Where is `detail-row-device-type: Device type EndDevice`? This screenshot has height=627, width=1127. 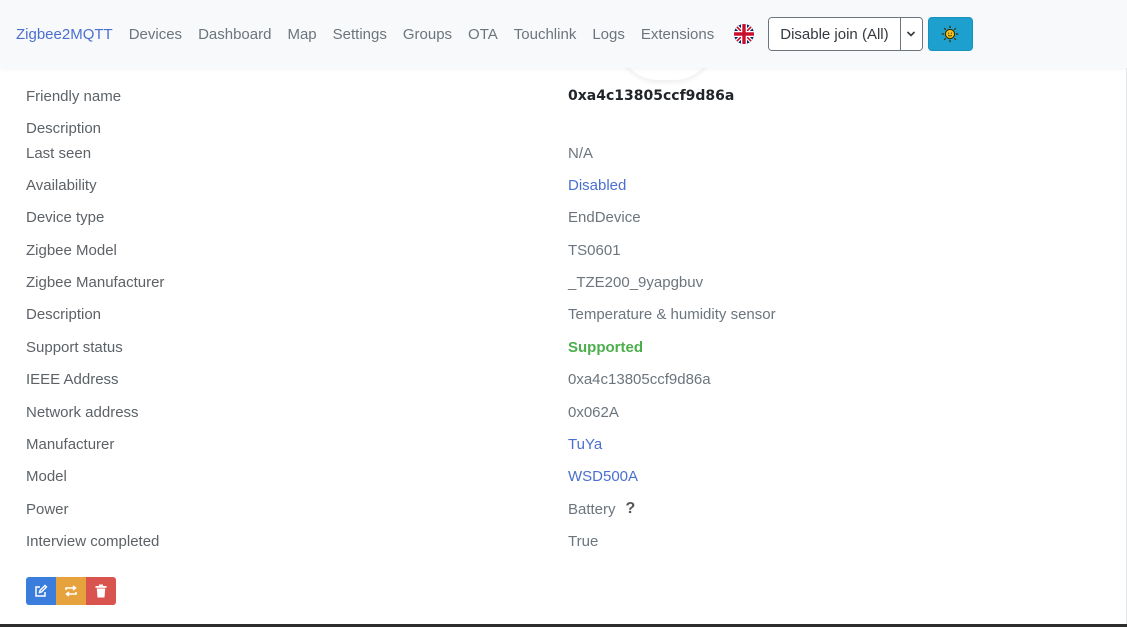
detail-row-device-type: Device type EndDevice is located at coordinates (566, 217).